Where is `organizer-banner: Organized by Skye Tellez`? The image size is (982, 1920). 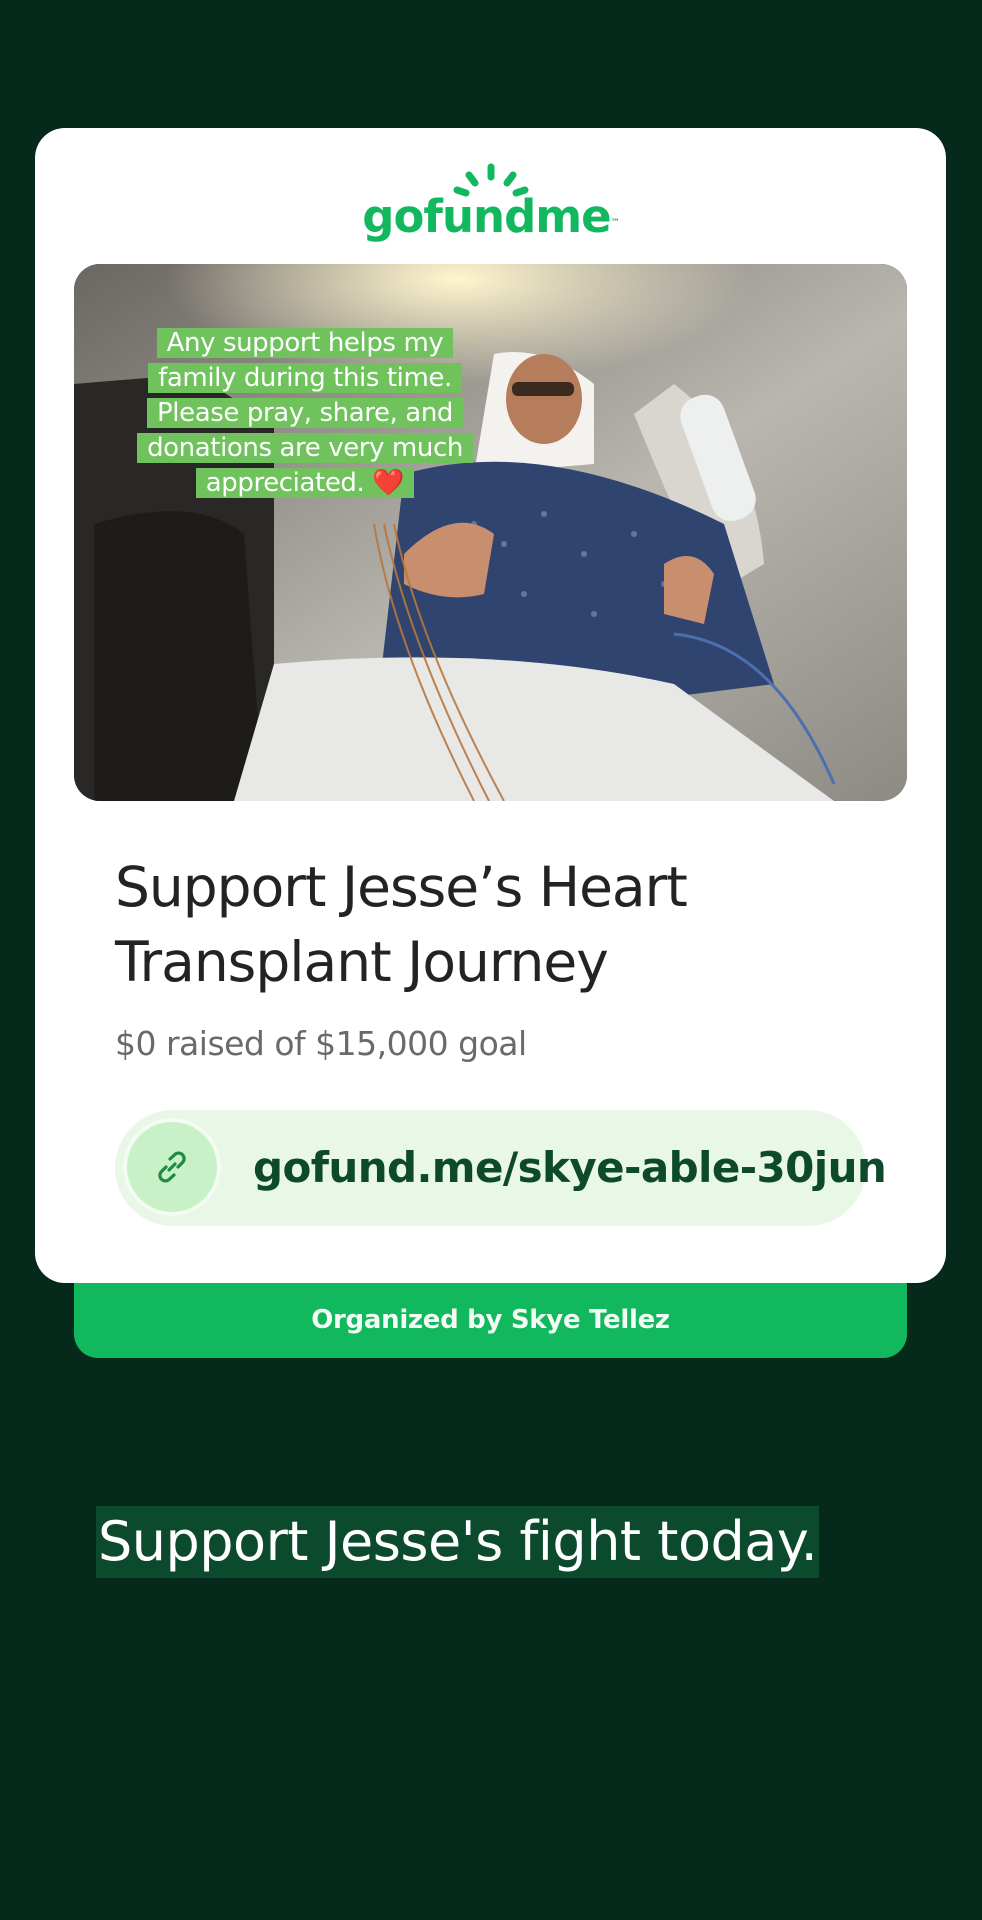 organizer-banner: Organized by Skye Tellez is located at coordinates (490, 1320).